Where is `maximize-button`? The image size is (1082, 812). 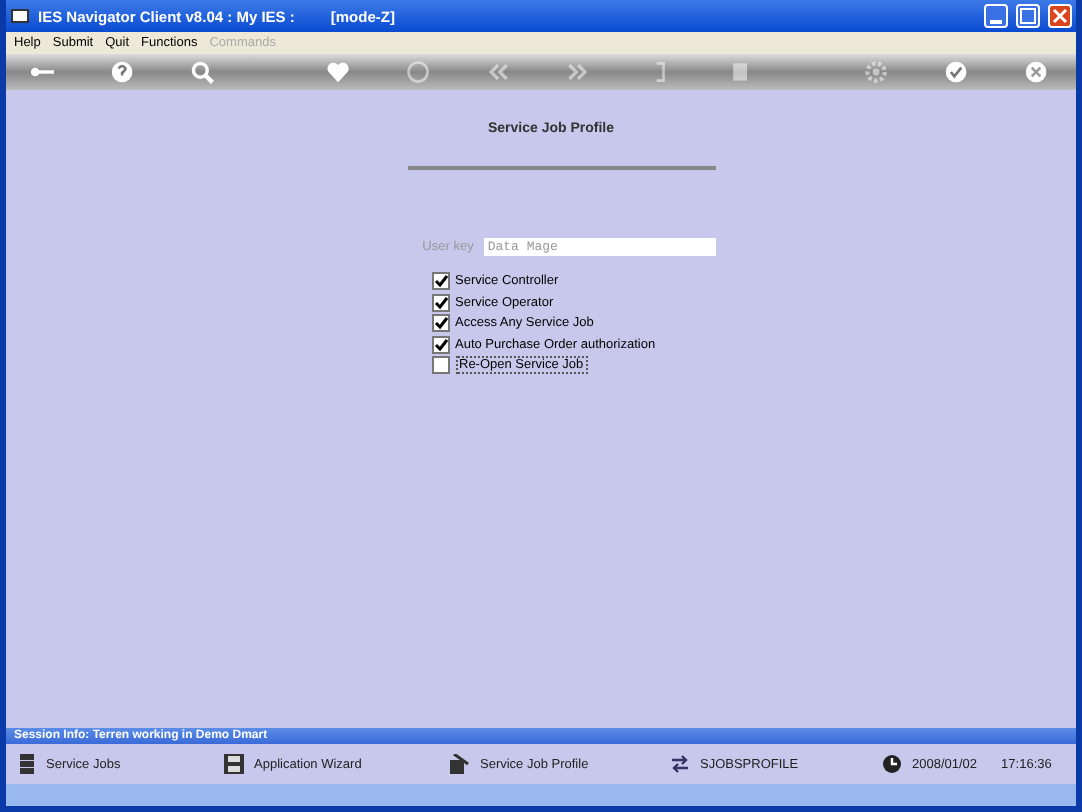 maximize-button is located at coordinates (1028, 16).